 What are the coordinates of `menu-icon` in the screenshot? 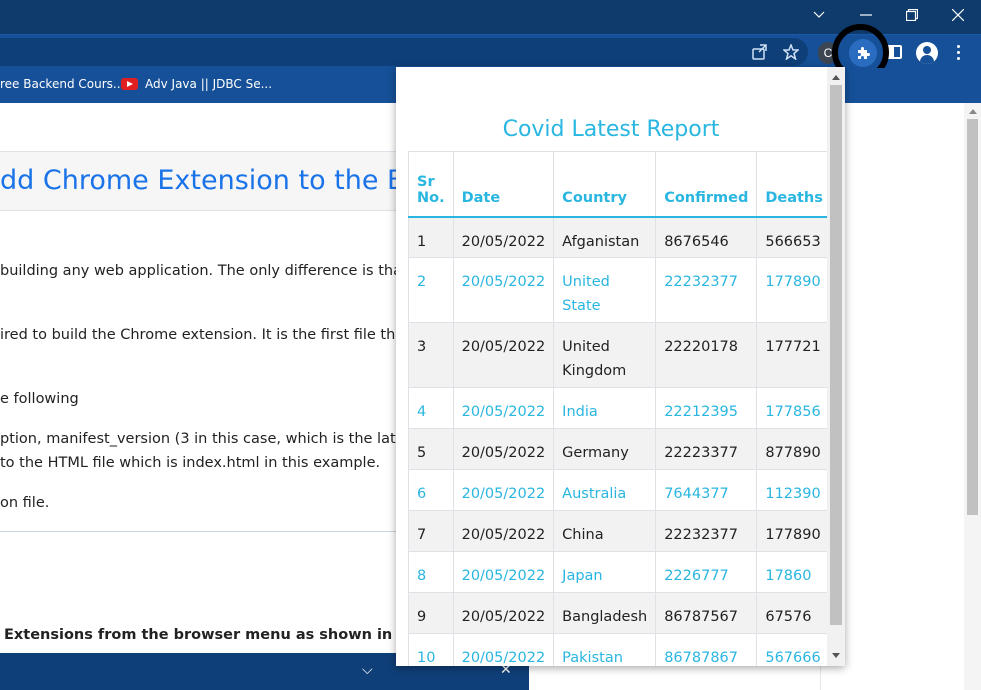 It's located at (959, 53).